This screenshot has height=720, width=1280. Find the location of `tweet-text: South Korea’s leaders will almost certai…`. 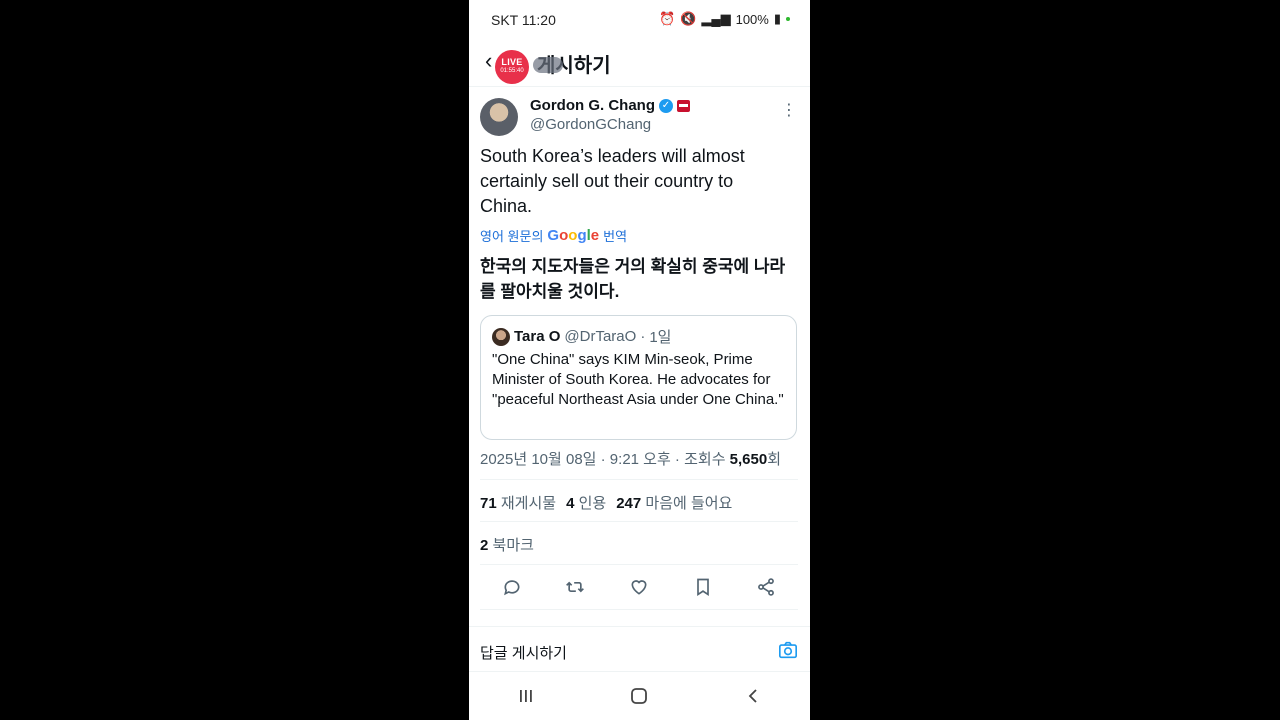

tweet-text: South Korea’s leaders will almost certai… is located at coordinates (612, 181).